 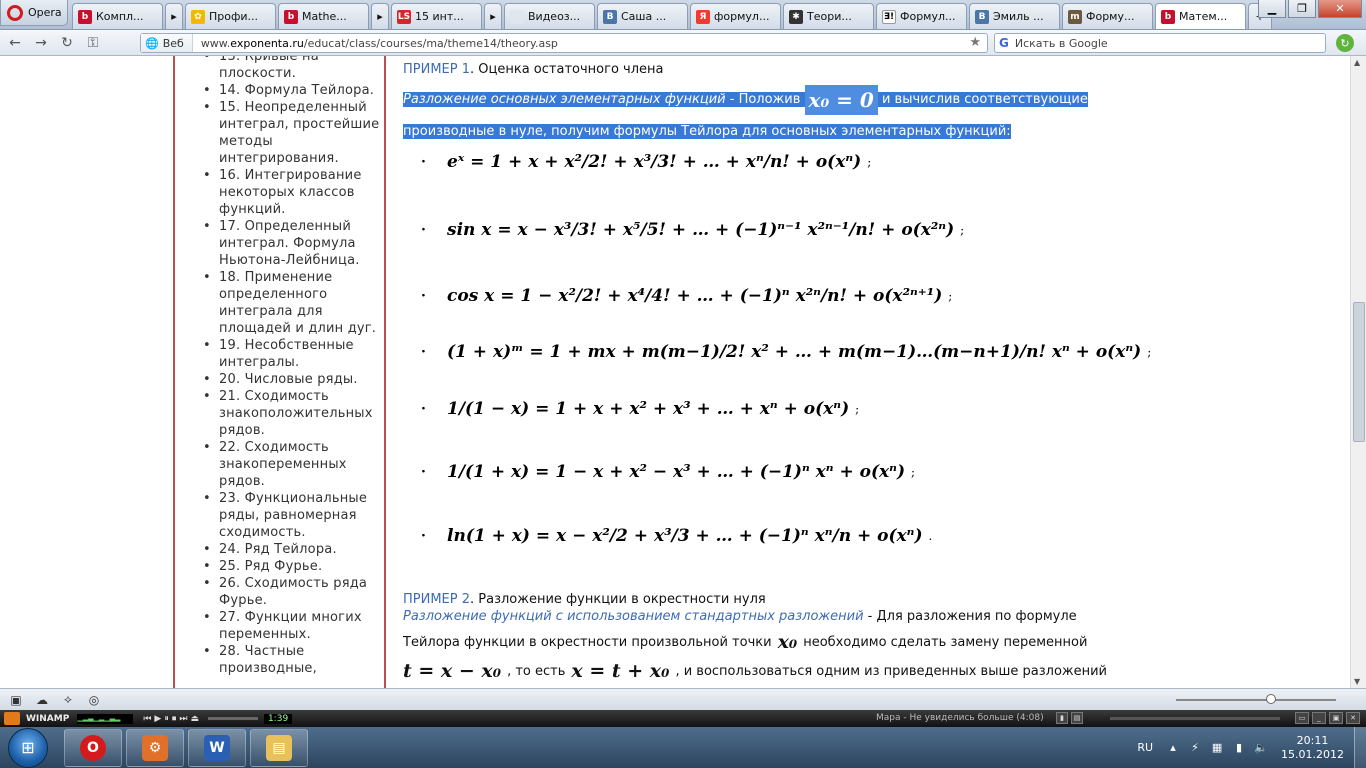 What do you see at coordinates (1357, 681) in the screenshot?
I see `scroll-down-icon: ▼` at bounding box center [1357, 681].